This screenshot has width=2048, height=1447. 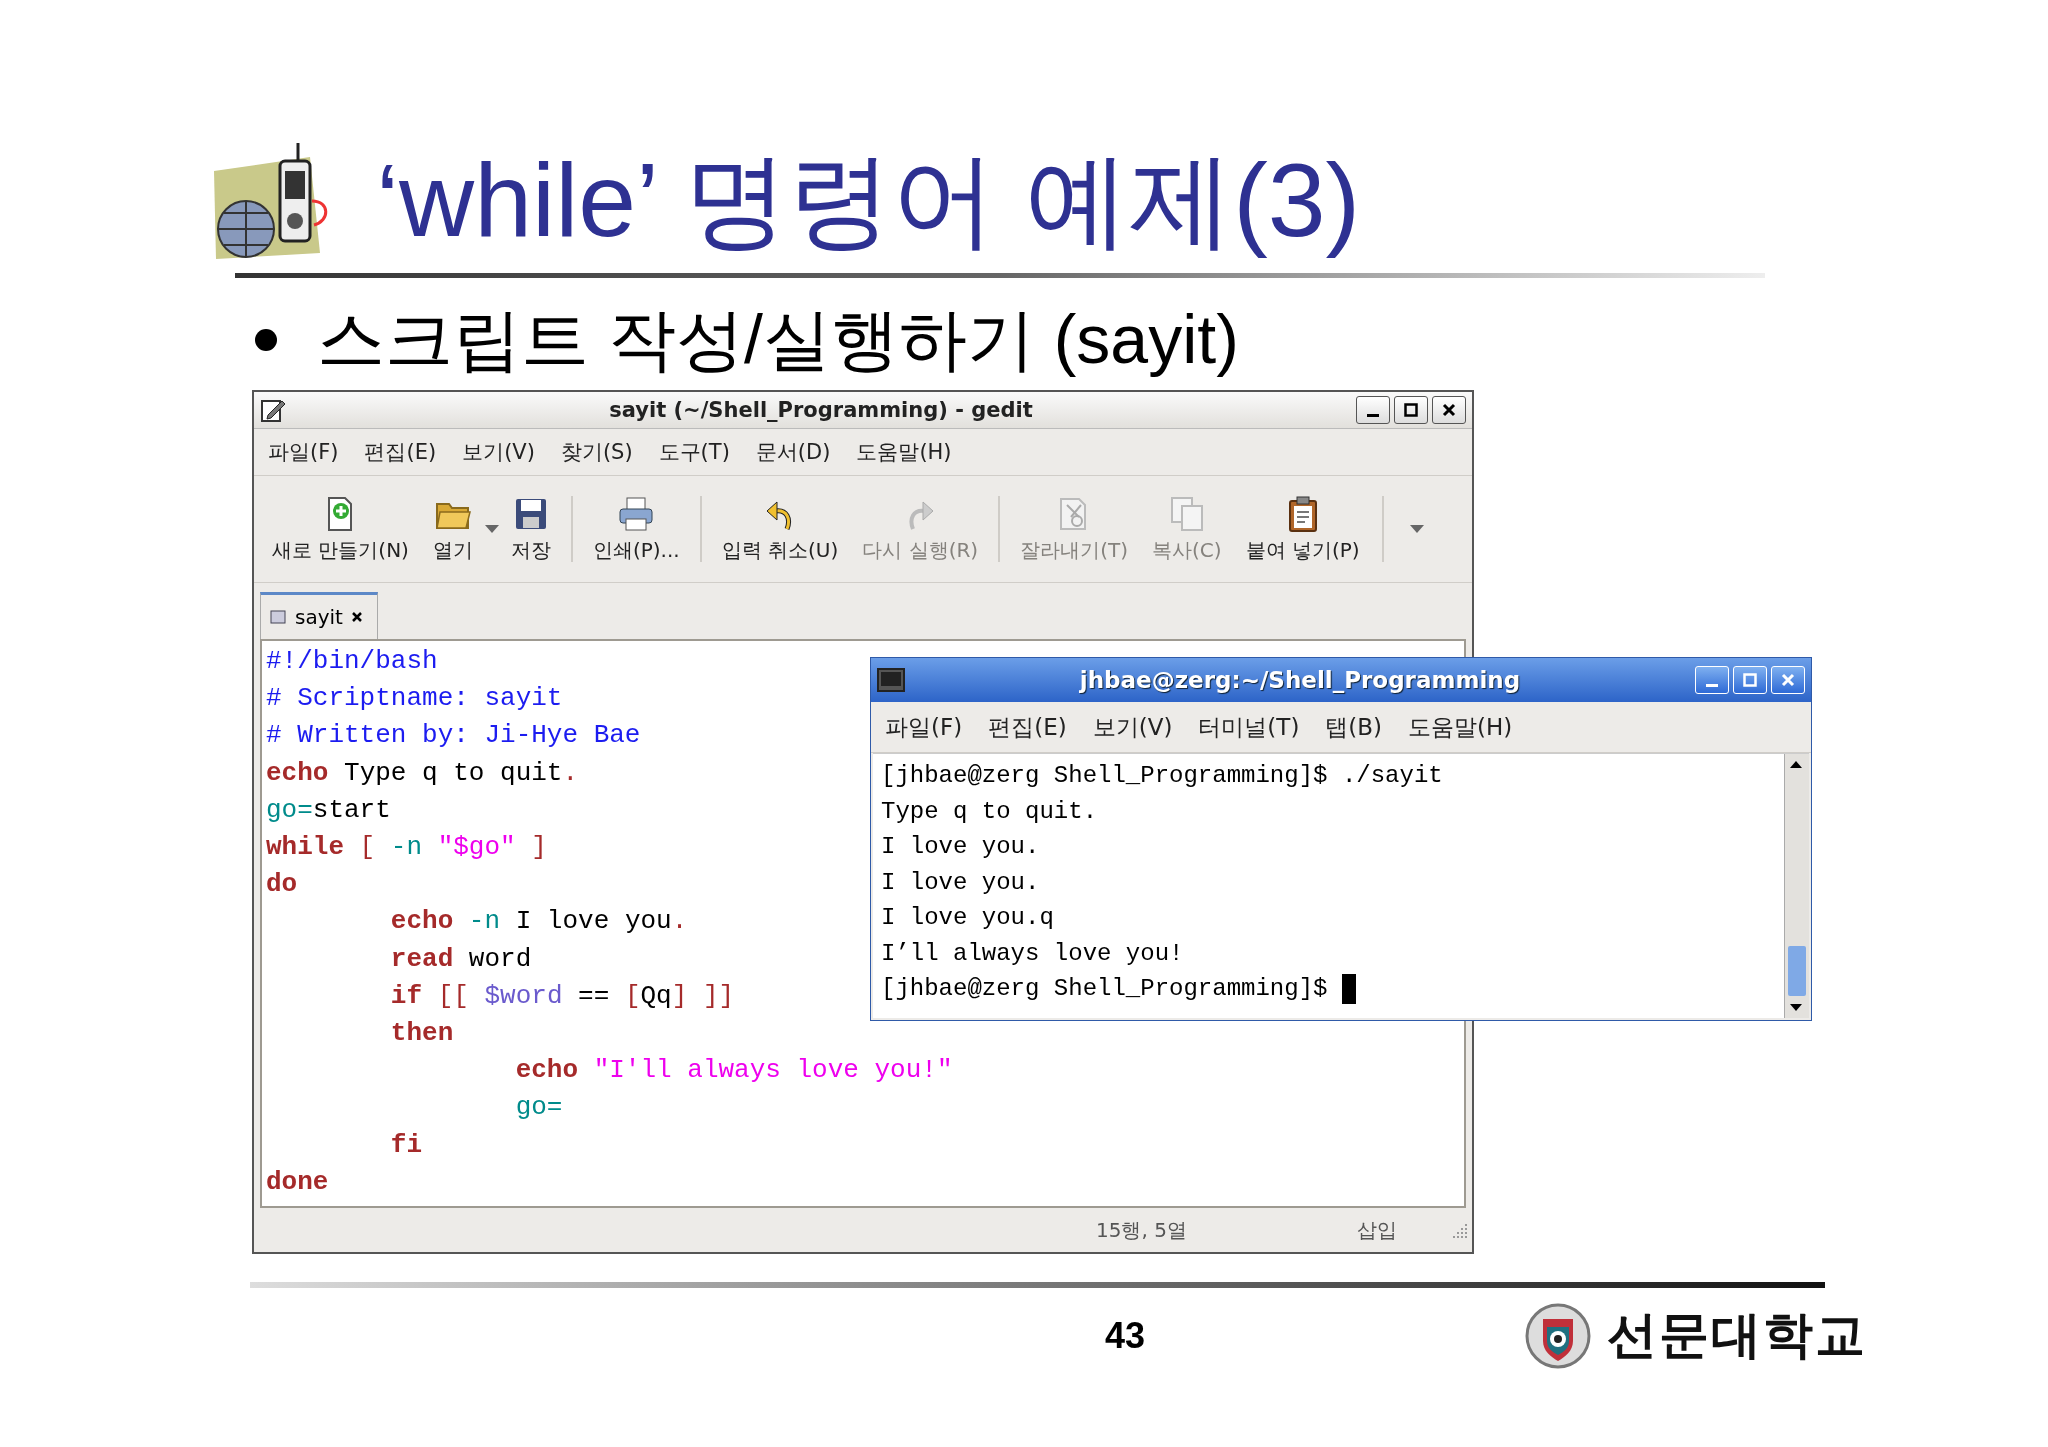 I want to click on terminal-line: [jhbae@zerg Shell_Programming]$ ./sayit, so click(x=1162, y=776).